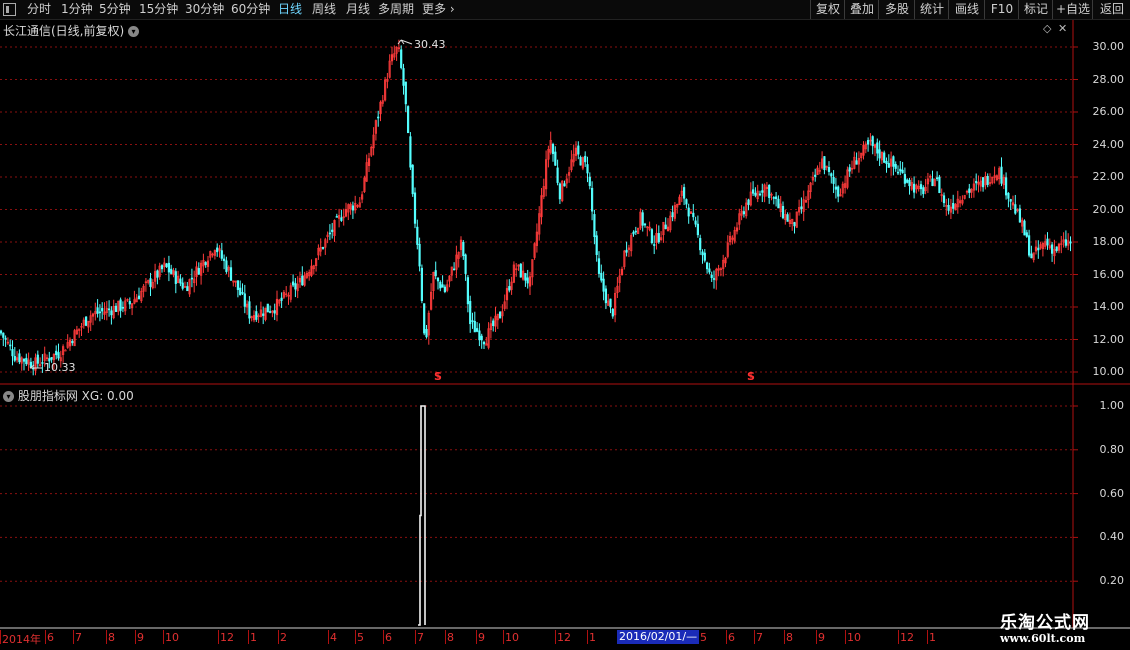 Image resolution: width=1130 pixels, height=650 pixels. What do you see at coordinates (360, 637) in the screenshot?
I see `date-tick-label: 5` at bounding box center [360, 637].